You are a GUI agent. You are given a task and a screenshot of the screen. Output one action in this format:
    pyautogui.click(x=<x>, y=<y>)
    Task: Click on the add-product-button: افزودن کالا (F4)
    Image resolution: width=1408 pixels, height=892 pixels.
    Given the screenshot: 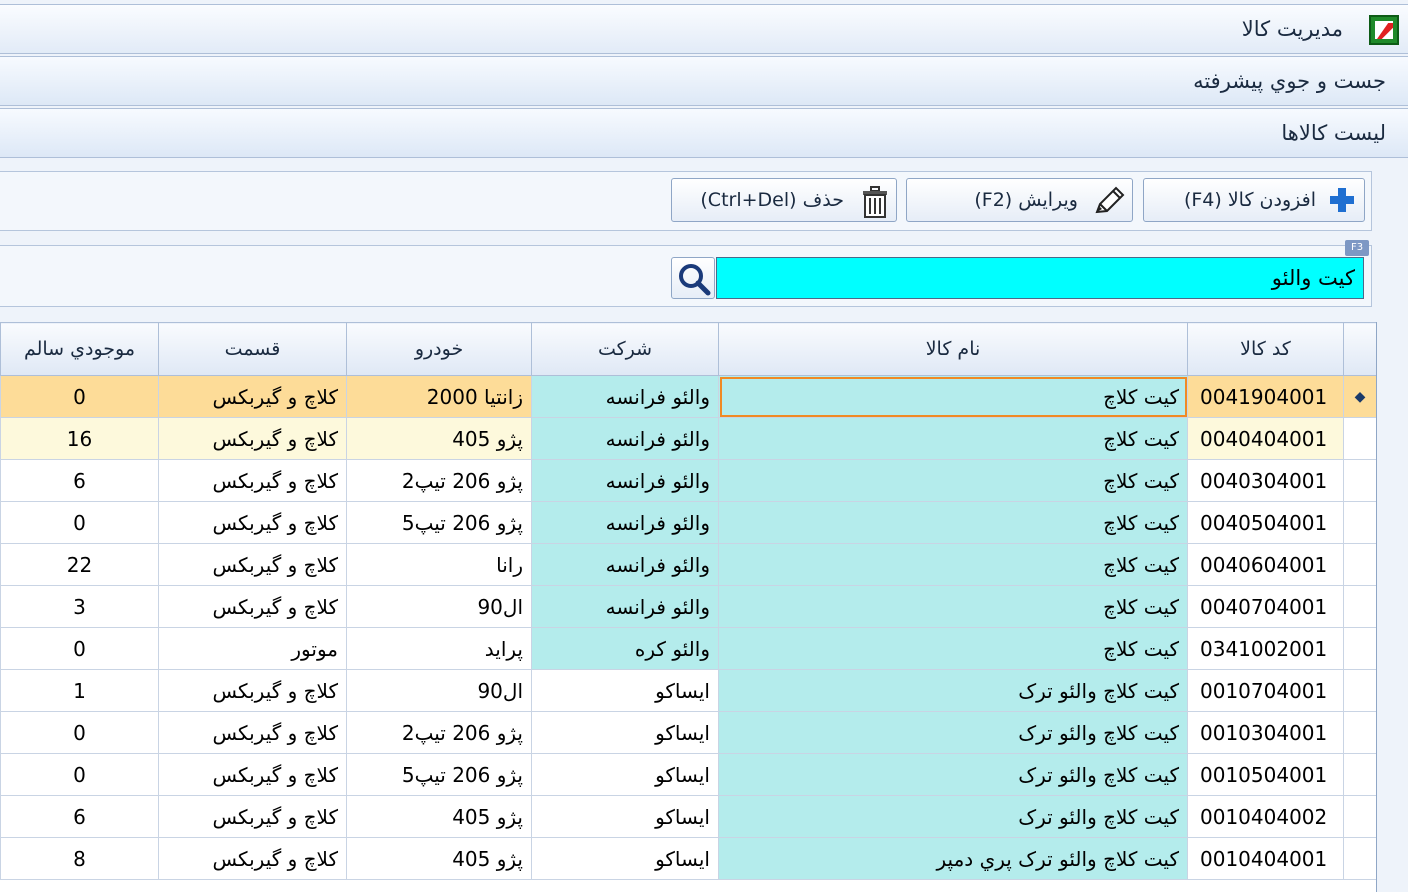 What is the action you would take?
    pyautogui.click(x=1254, y=200)
    